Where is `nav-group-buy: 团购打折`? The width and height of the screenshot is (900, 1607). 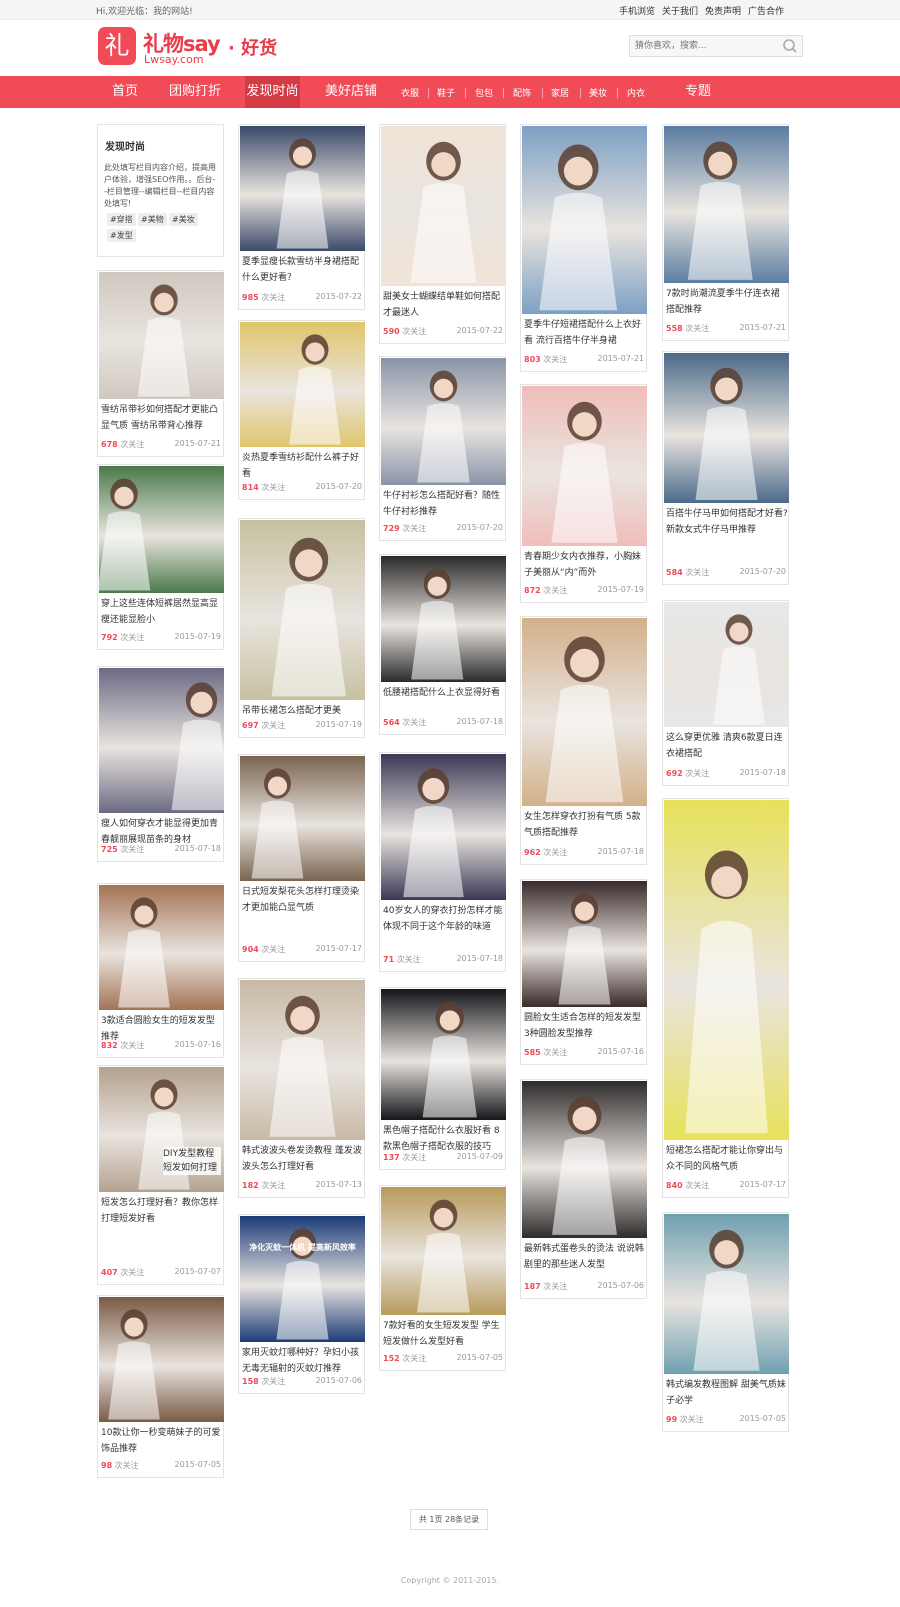
nav-group-buy: 团购打折 is located at coordinates (195, 92).